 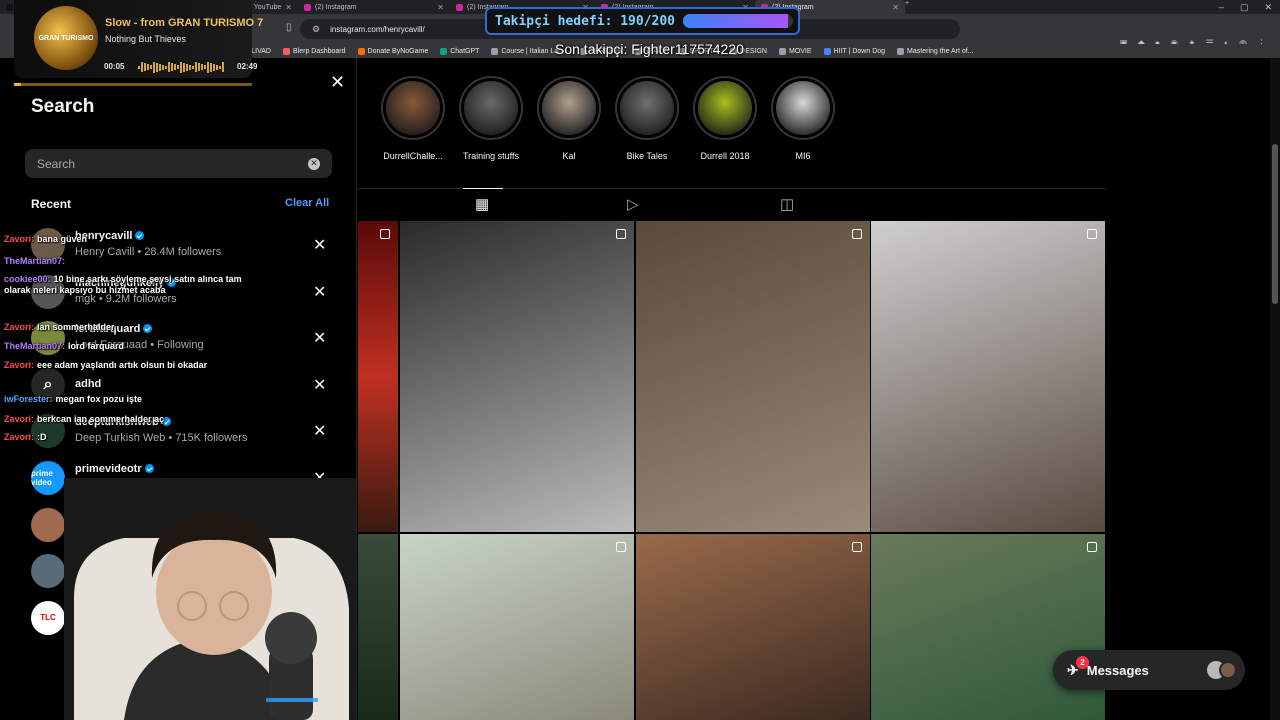 What do you see at coordinates (725, 118) in the screenshot?
I see `story-highlight: Durrell 2018` at bounding box center [725, 118].